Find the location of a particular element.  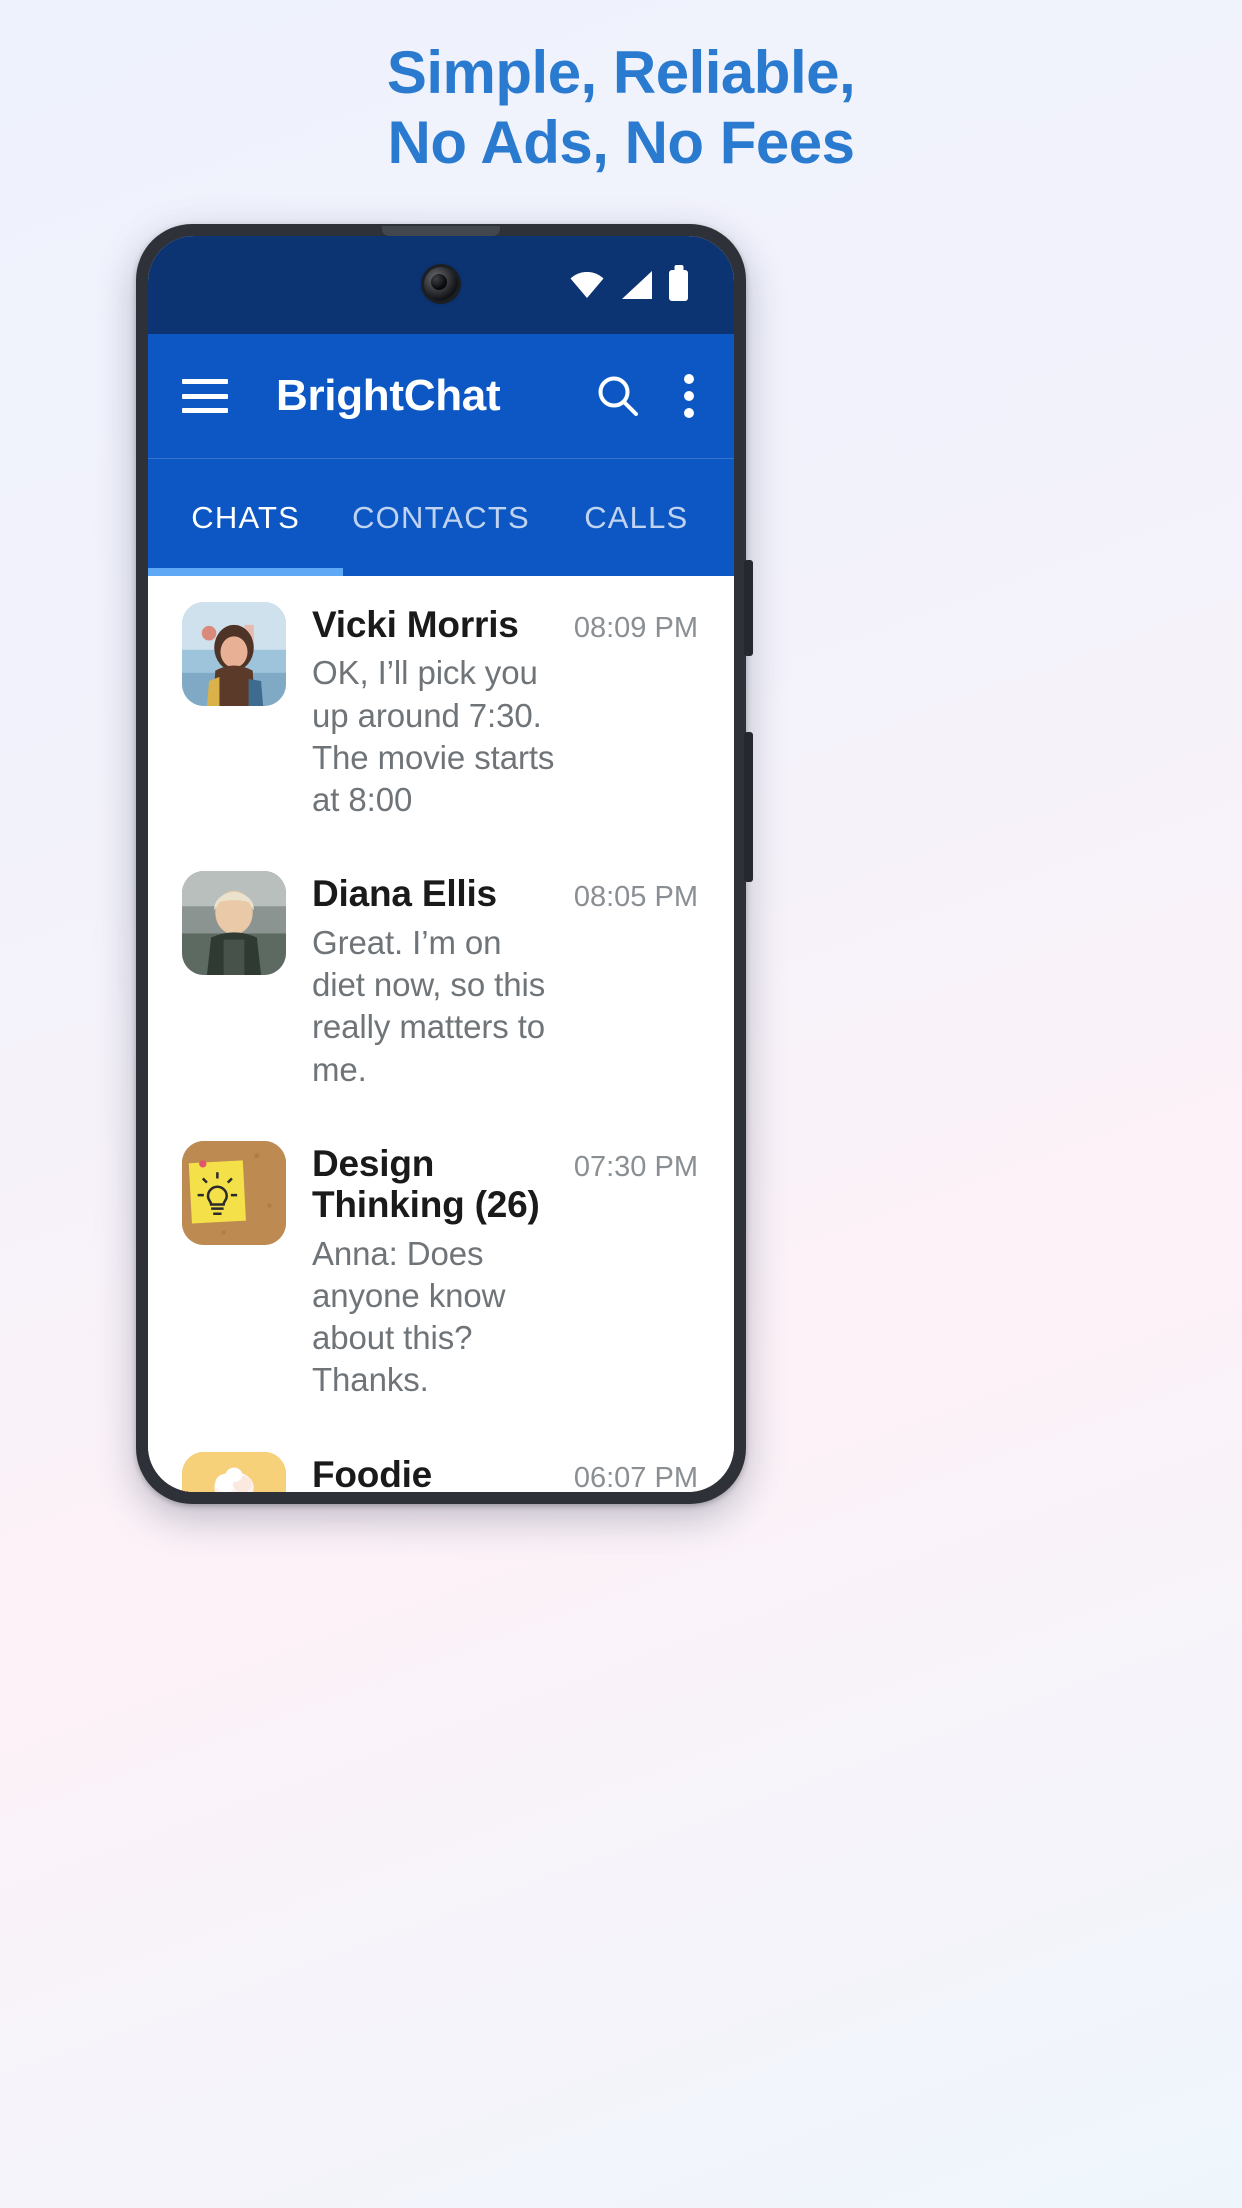

chat-name: Vicki Morris is located at coordinates (415, 624).